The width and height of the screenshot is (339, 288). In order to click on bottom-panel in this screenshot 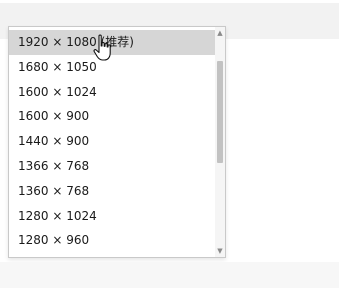, I will do `click(169, 275)`.